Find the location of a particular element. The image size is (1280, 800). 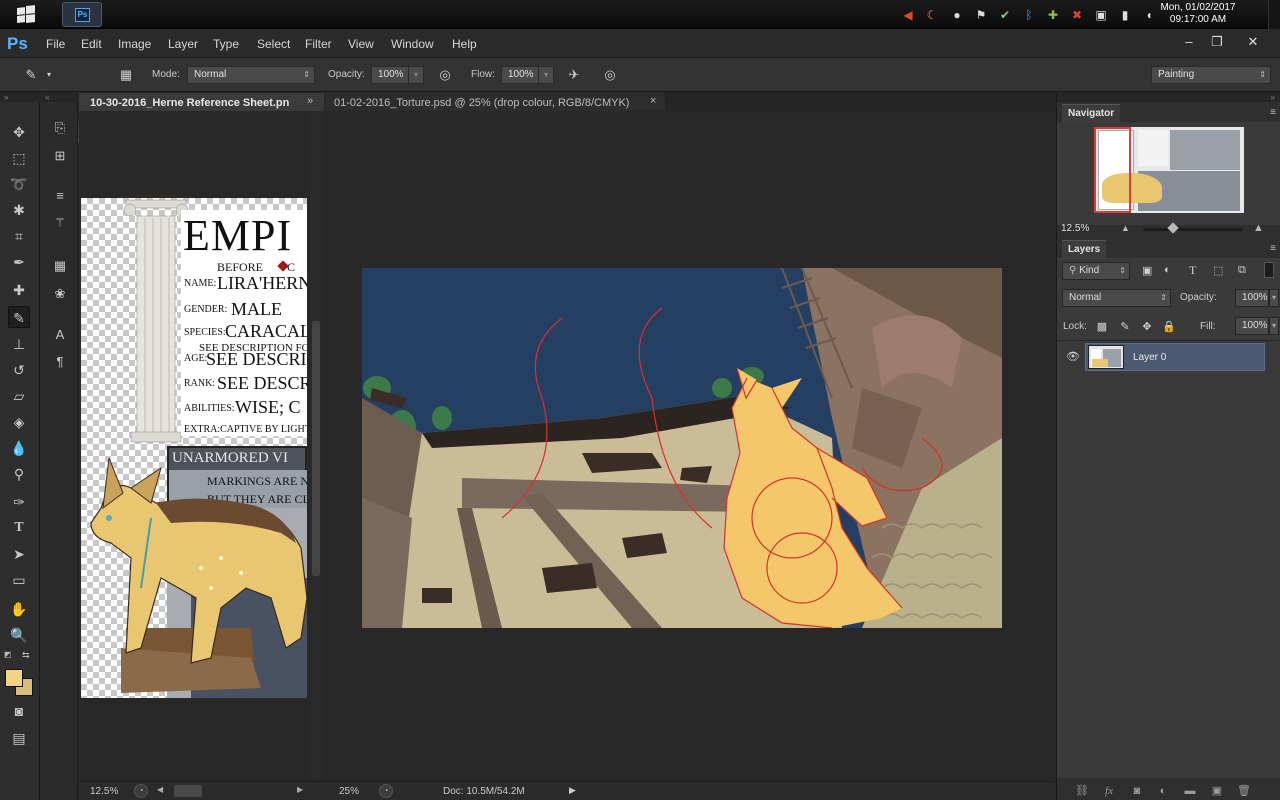

swatches-panel-icon: ▦ is located at coordinates (60, 266).